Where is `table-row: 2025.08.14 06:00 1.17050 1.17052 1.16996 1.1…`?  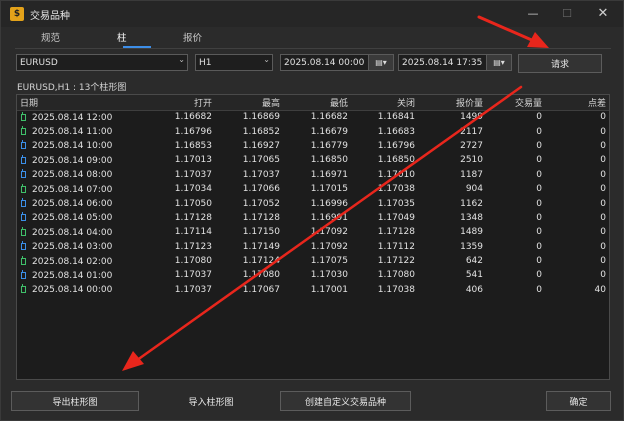 table-row: 2025.08.14 06:00 1.17050 1.17052 1.16996 1.1… is located at coordinates (313, 203).